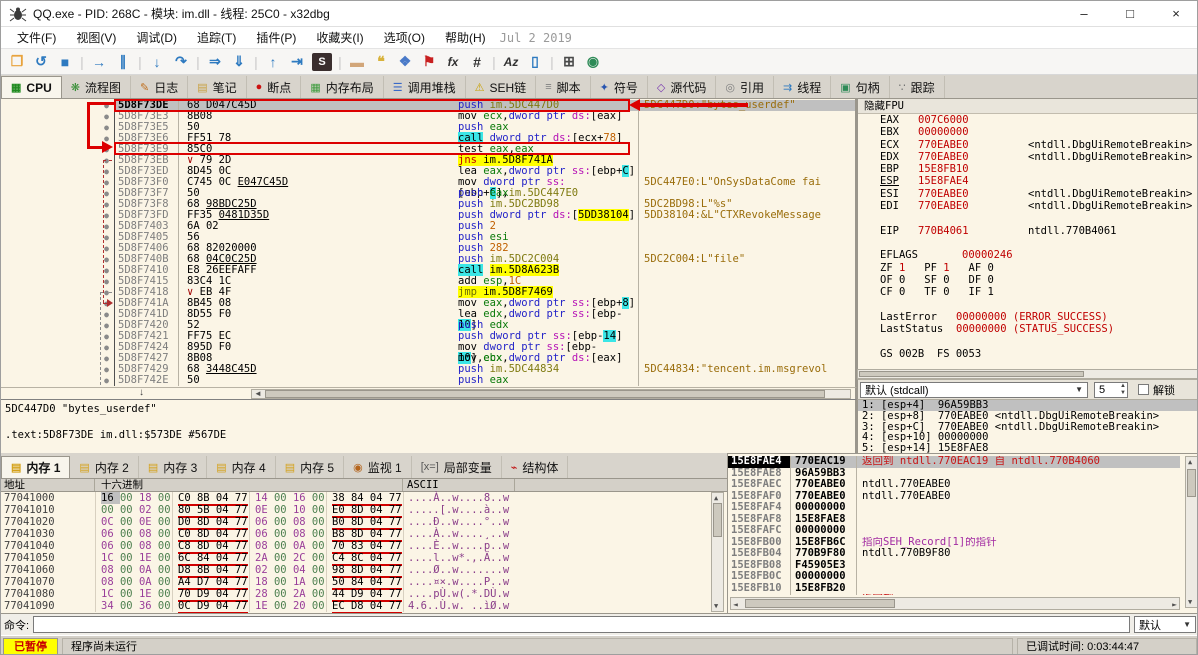 The height and width of the screenshot is (655, 1198). Describe the element at coordinates (342, 87) in the screenshot. I see `view-tab: ▦ 内存布局` at that location.